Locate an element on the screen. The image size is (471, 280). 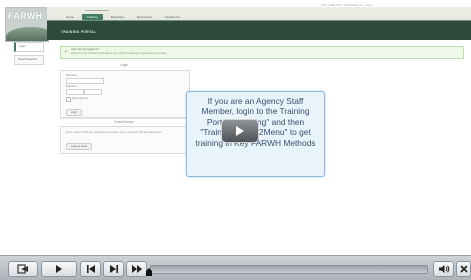
login-as-guest-button: Login as Guest is located at coordinates (79, 146).